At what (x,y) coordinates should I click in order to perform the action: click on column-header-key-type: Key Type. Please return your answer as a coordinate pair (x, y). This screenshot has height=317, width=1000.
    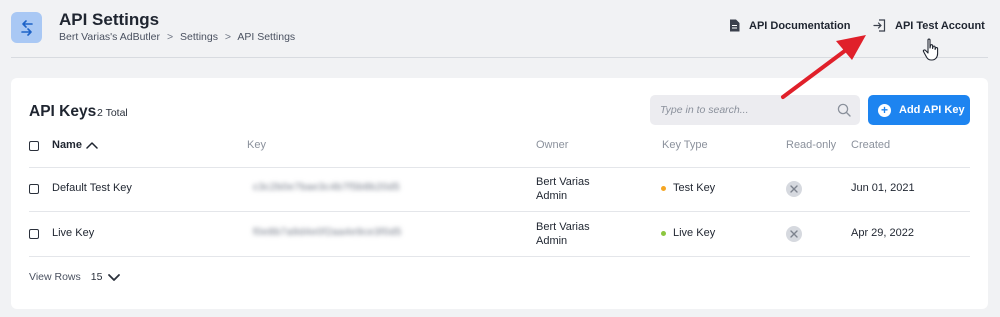
    Looking at the image, I should click on (685, 145).